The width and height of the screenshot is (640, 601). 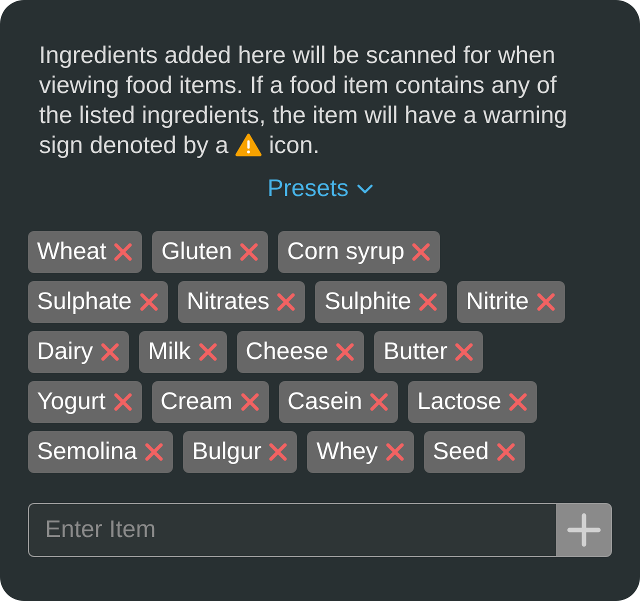 I want to click on tag-label: Sulphate, so click(x=84, y=302).